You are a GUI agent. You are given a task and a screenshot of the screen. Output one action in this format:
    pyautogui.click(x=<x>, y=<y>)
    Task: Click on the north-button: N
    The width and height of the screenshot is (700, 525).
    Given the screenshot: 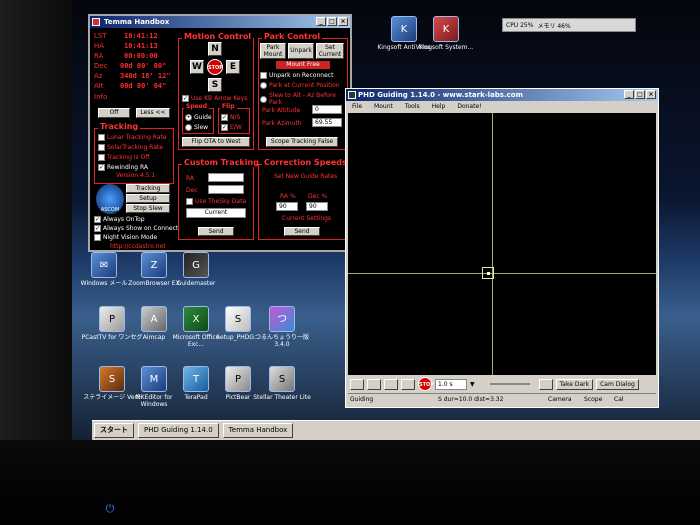 What is the action you would take?
    pyautogui.click(x=215, y=49)
    